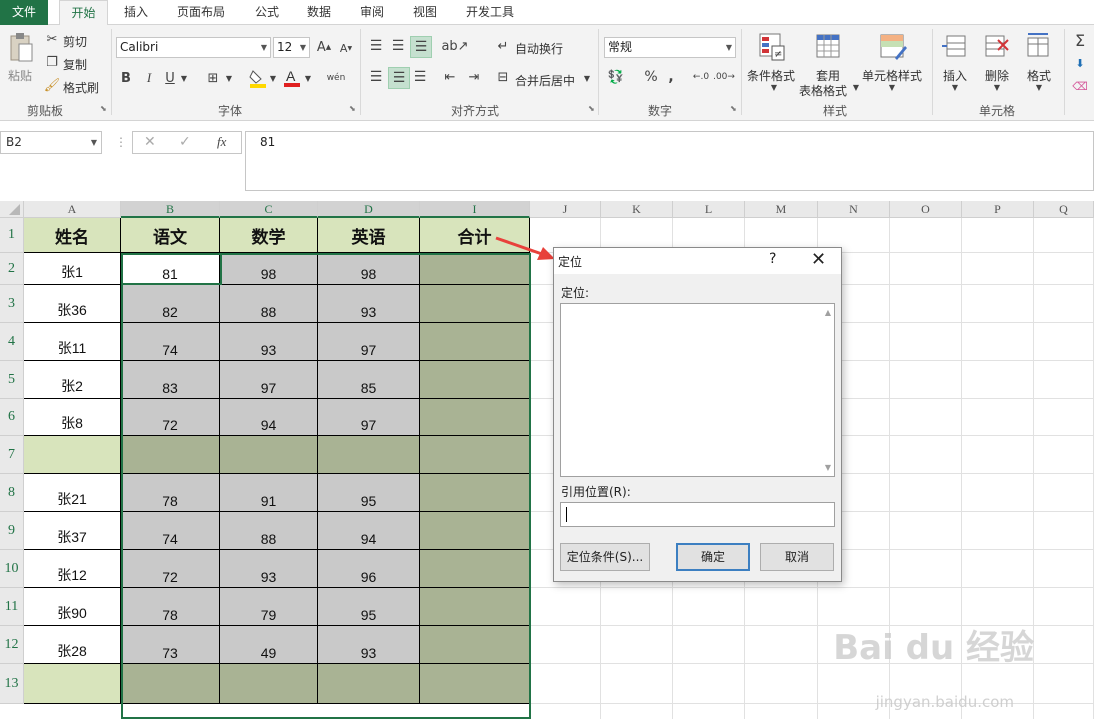  Describe the element at coordinates (1064, 209) in the screenshot. I see `column-header-q: Q` at that location.